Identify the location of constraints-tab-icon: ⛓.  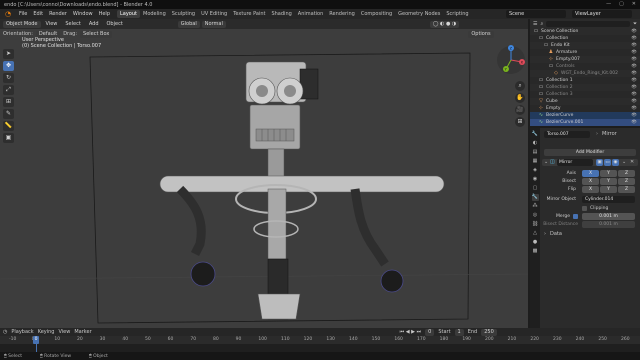
(535, 224).